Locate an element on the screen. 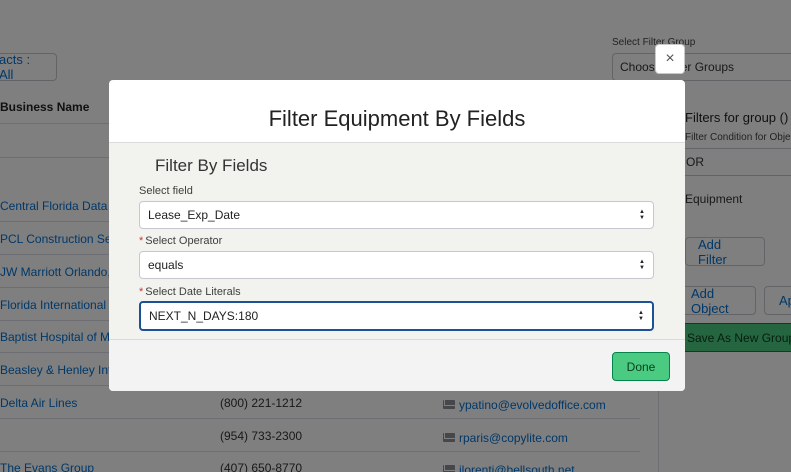 The height and width of the screenshot is (472, 791). select-operator-dropdown: equals ▲ ▼ is located at coordinates (396, 265).